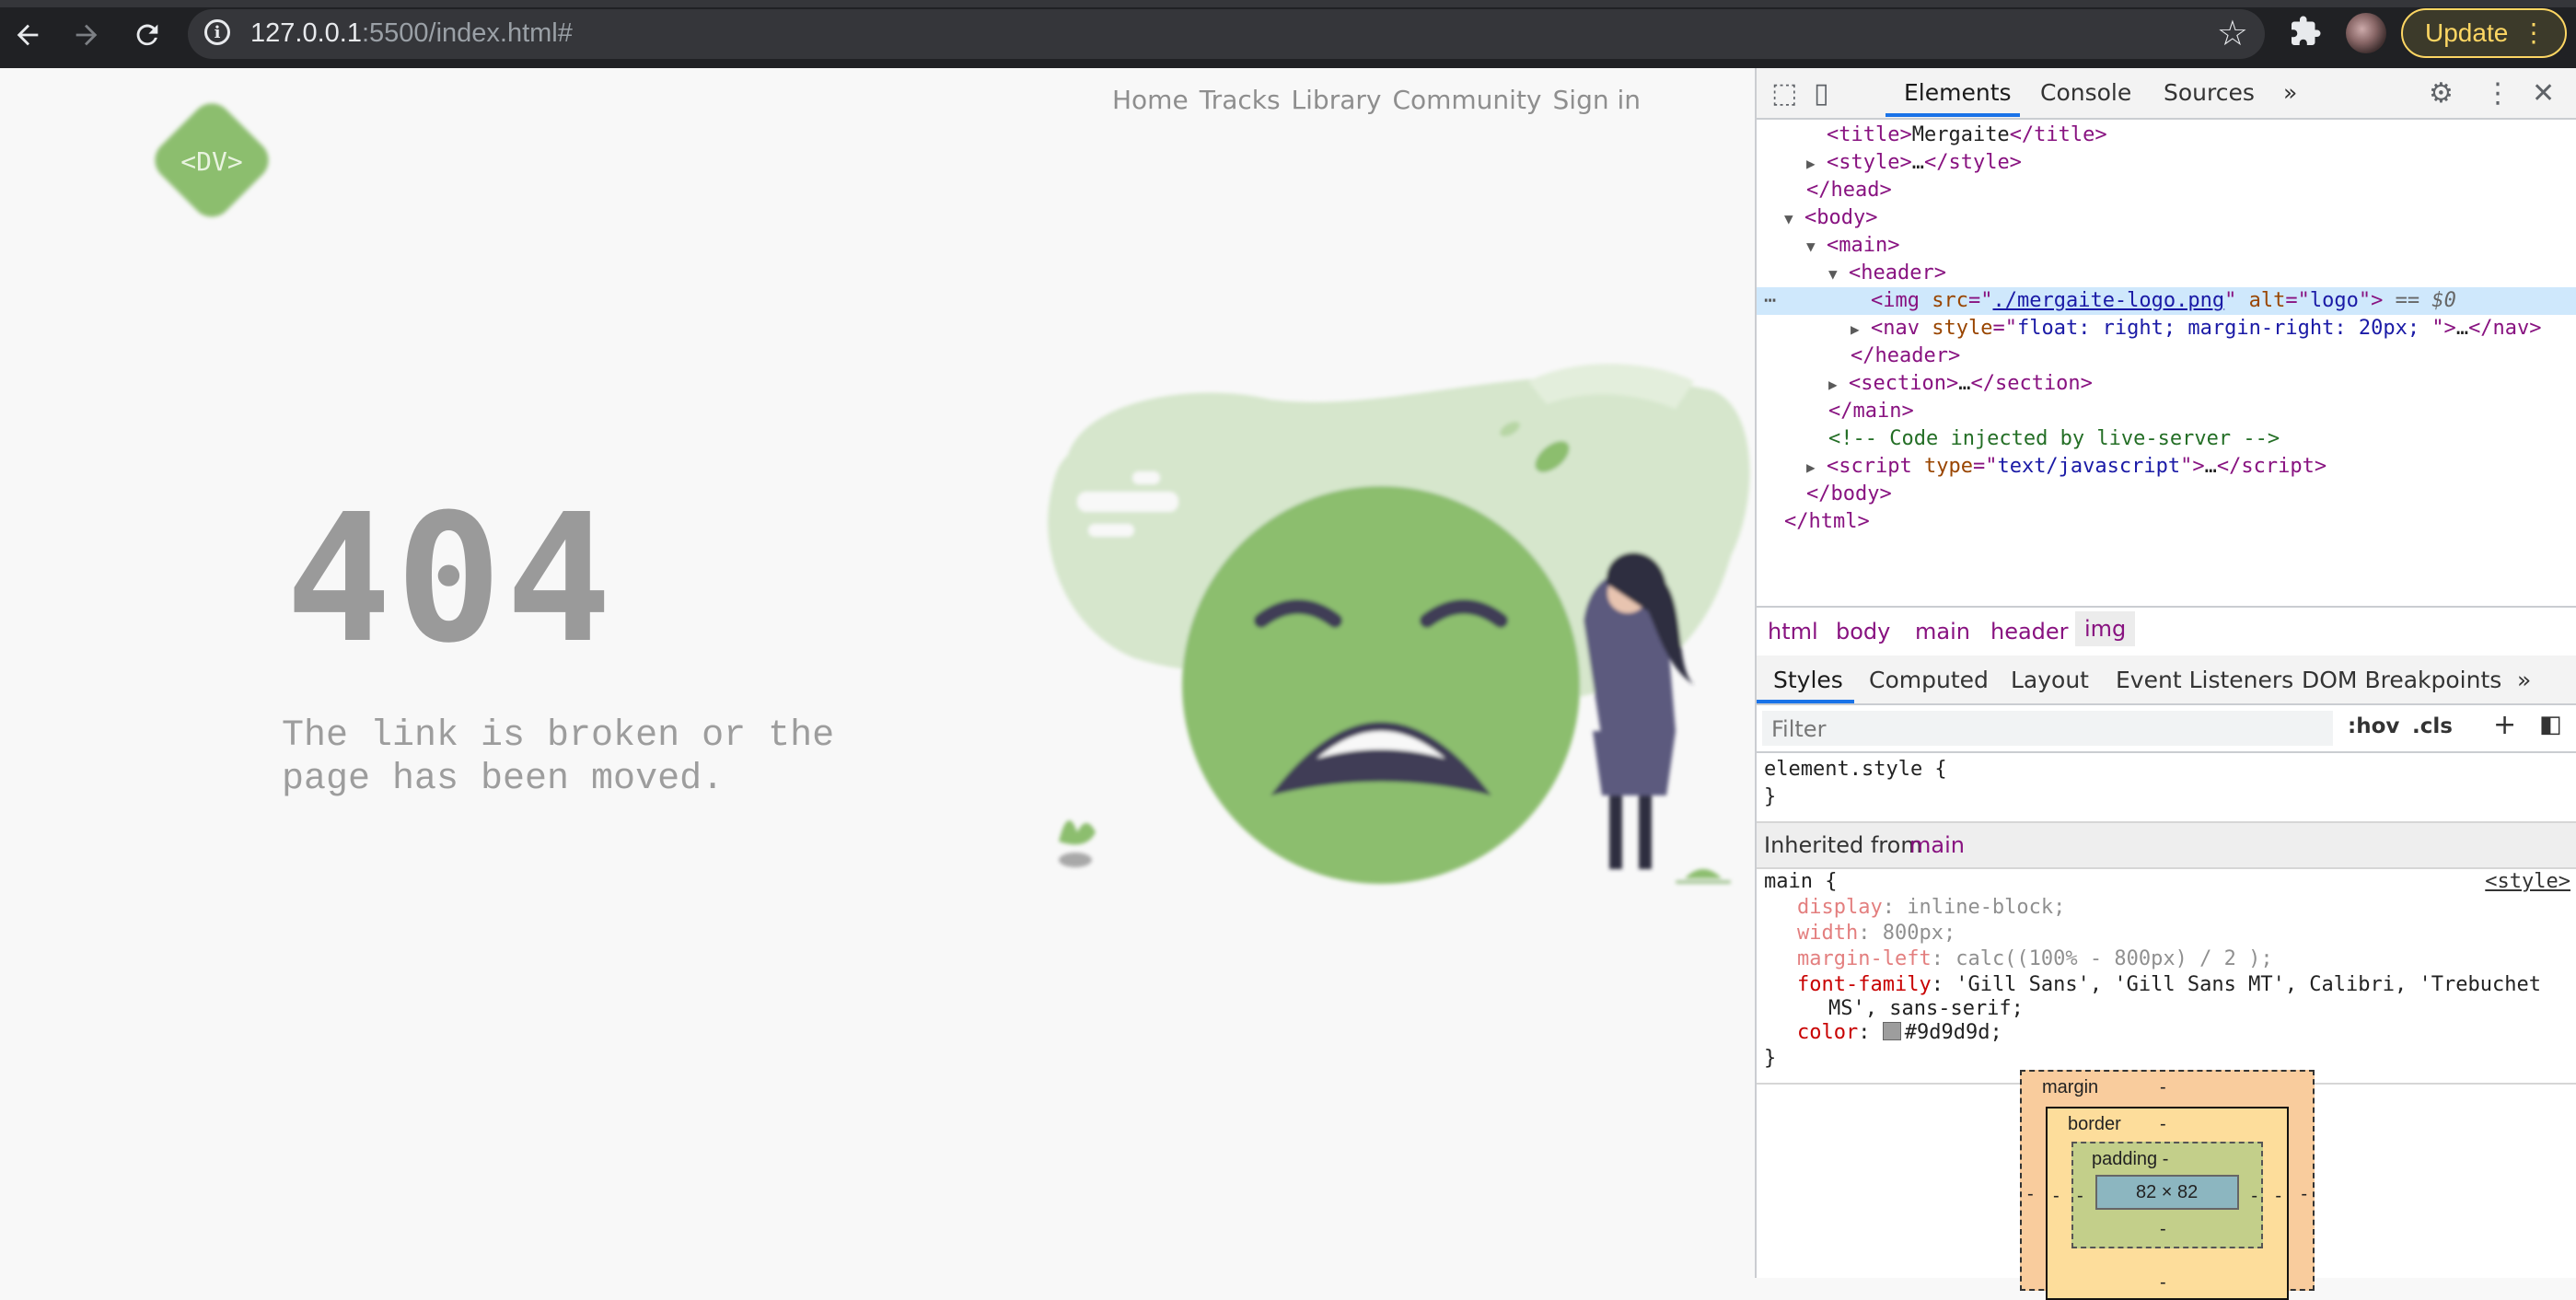 The image size is (2576, 1300). Describe the element at coordinates (2484, 33) in the screenshot. I see `update-button: Update ⋮` at that location.